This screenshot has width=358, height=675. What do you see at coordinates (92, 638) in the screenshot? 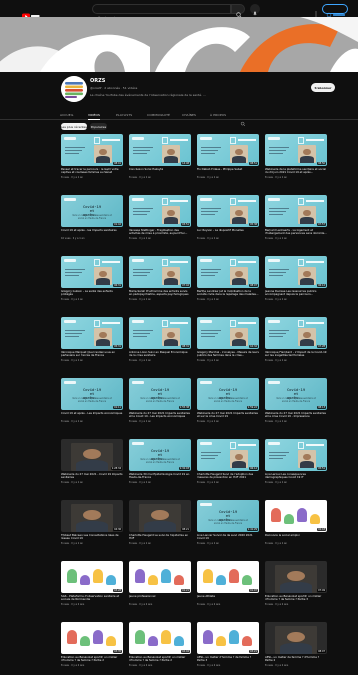
I see `video-thumbnail: 03:35` at bounding box center [92, 638].